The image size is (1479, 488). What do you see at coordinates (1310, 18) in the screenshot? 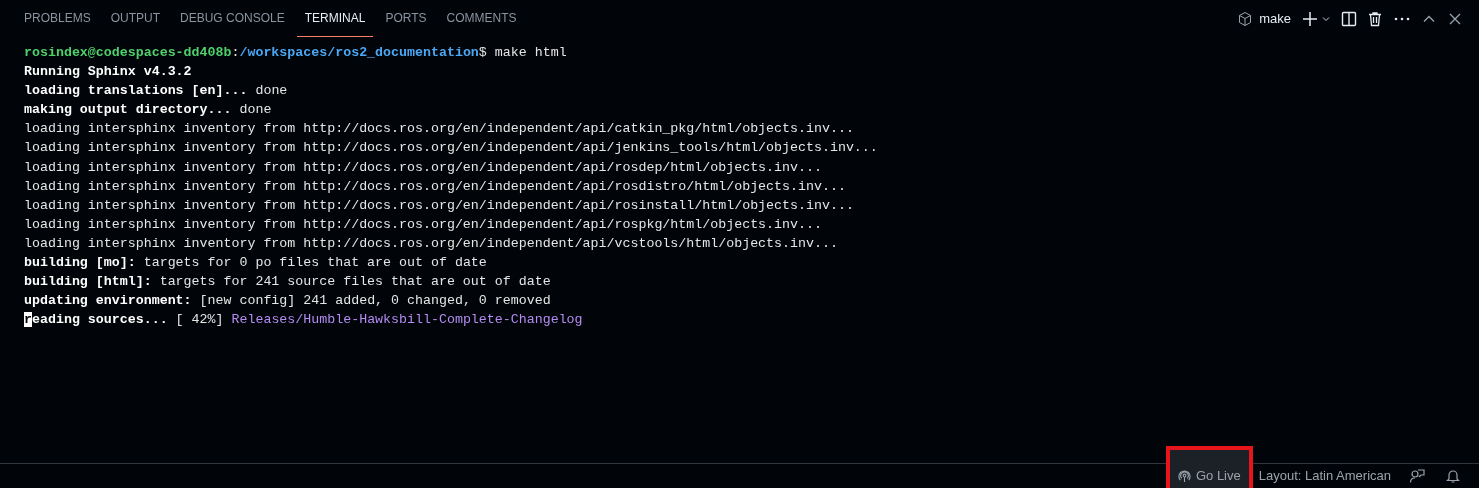
I see `plus-icon` at bounding box center [1310, 18].